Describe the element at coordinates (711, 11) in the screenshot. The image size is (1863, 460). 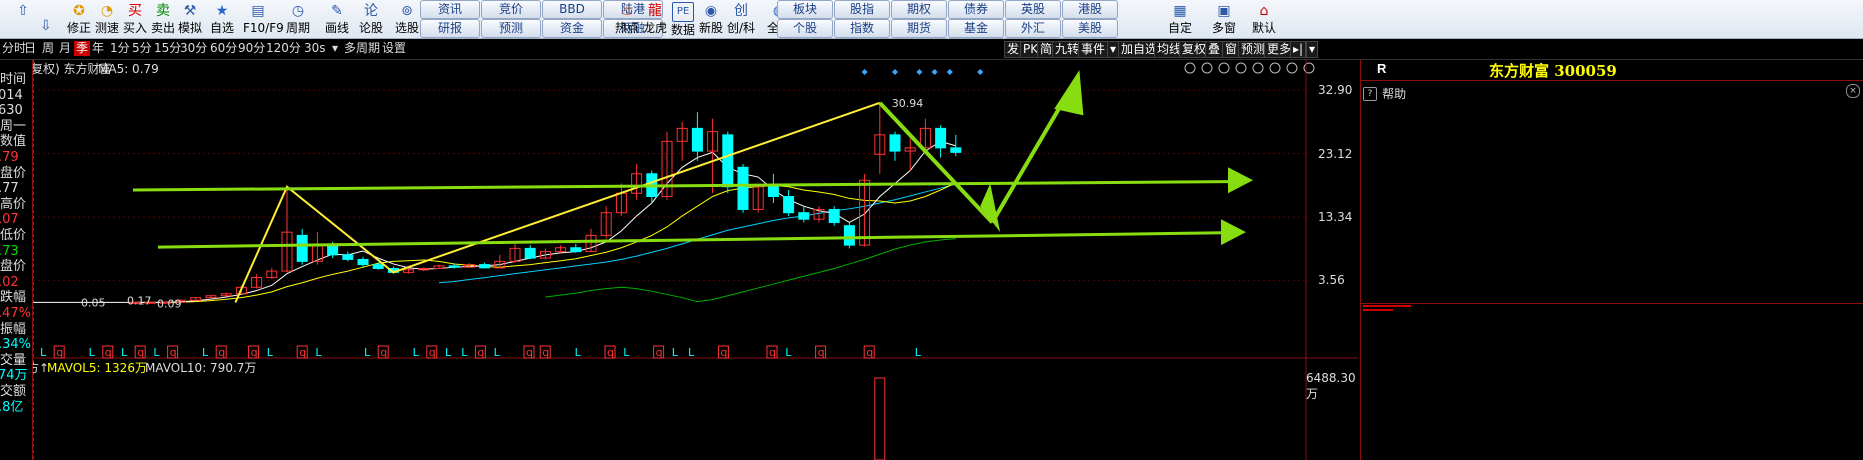
I see `new-stock-icon: ◉` at that location.